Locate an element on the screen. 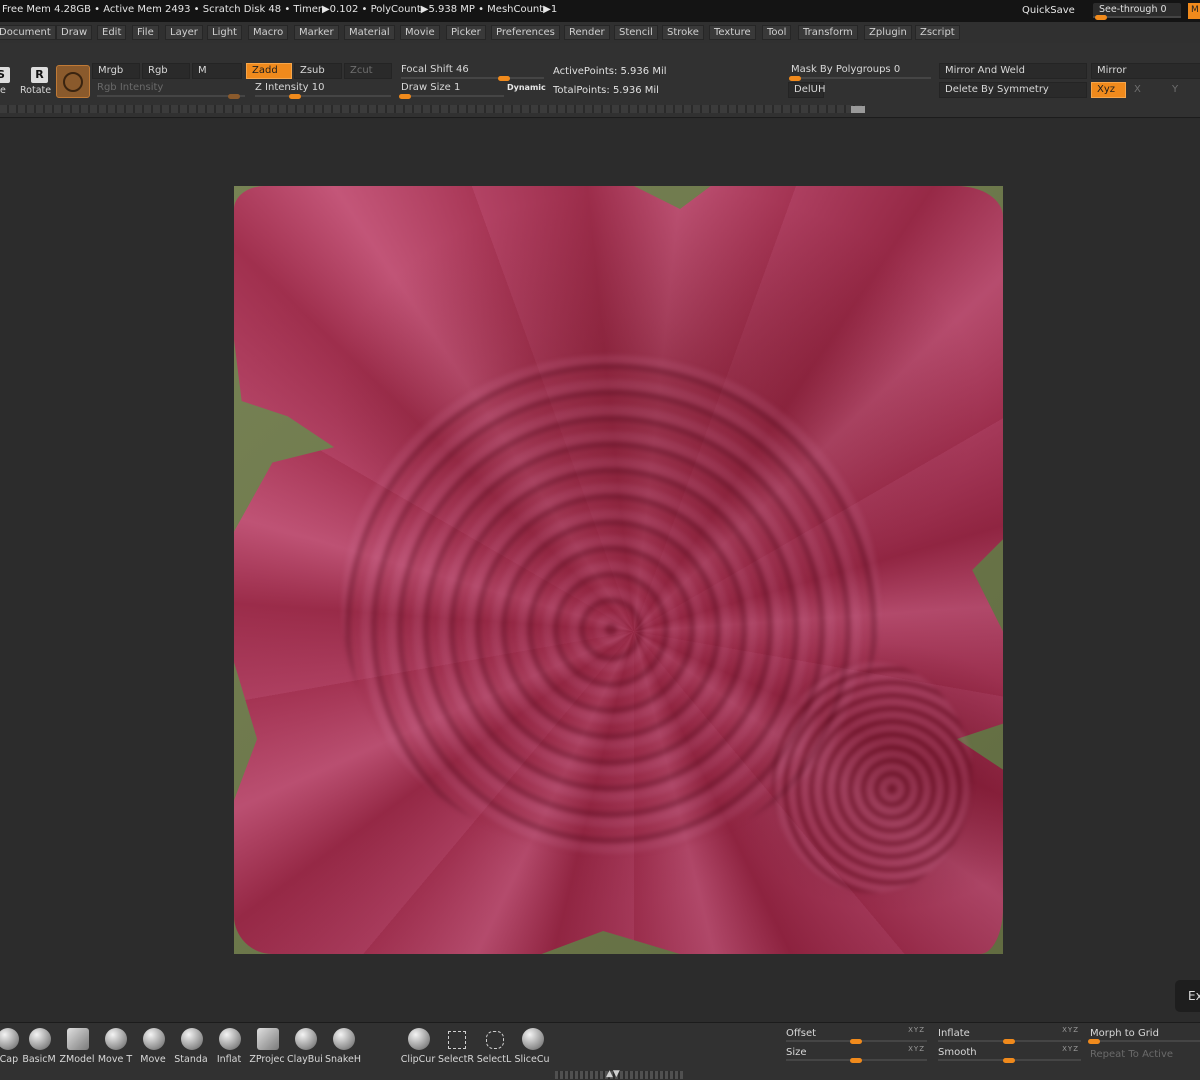 The width and height of the screenshot is (1200, 1080). deluh-button: DelUH is located at coordinates (806, 90).